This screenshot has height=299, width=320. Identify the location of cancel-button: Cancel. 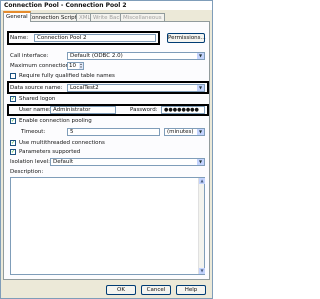
(156, 290).